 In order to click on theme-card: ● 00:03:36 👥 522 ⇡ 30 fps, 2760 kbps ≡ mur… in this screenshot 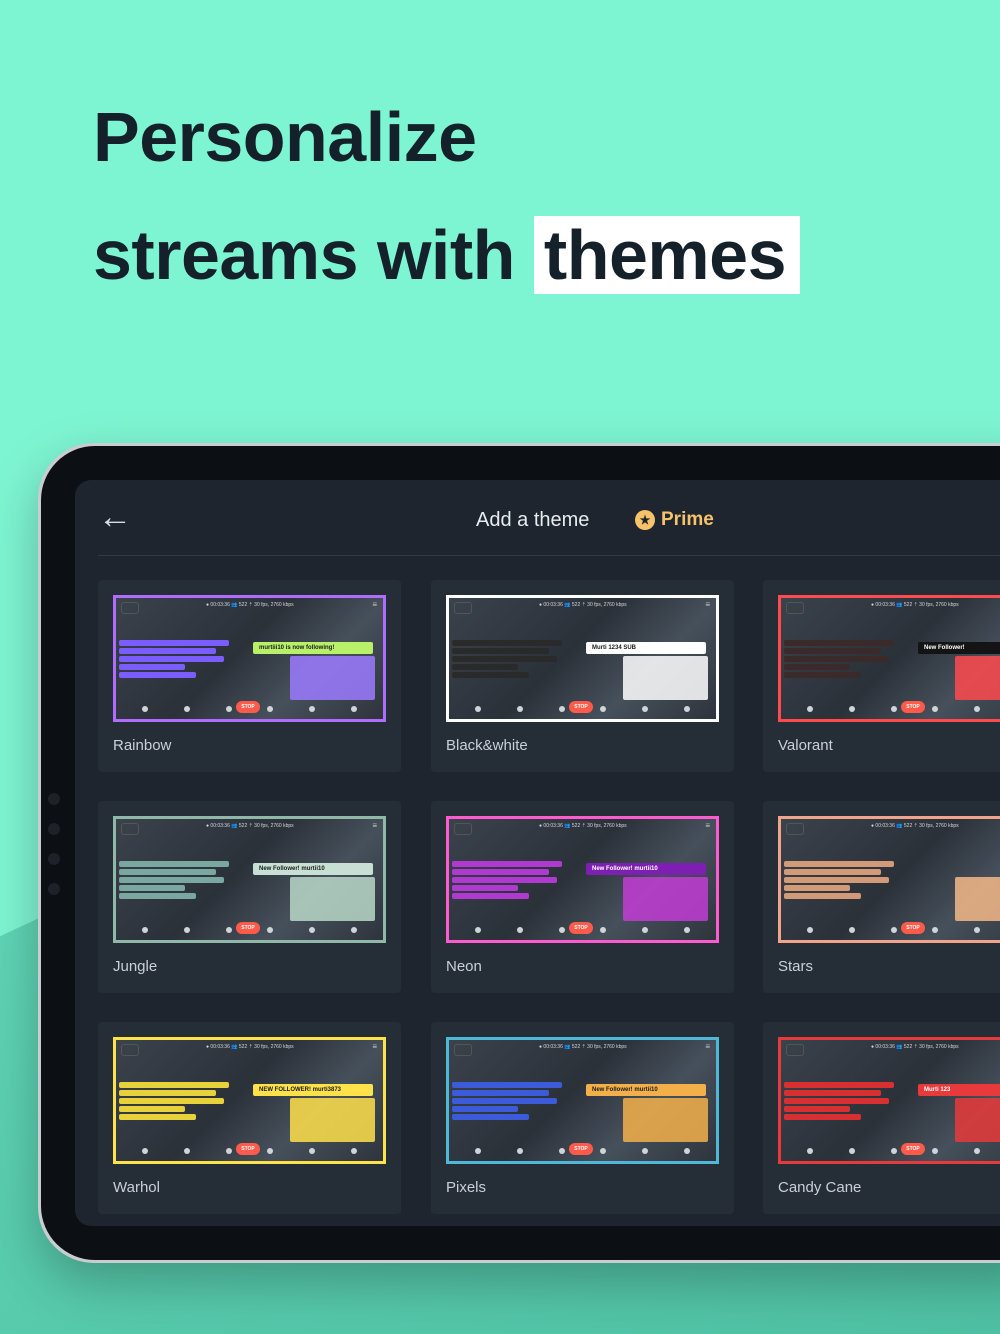, I will do `click(249, 676)`.